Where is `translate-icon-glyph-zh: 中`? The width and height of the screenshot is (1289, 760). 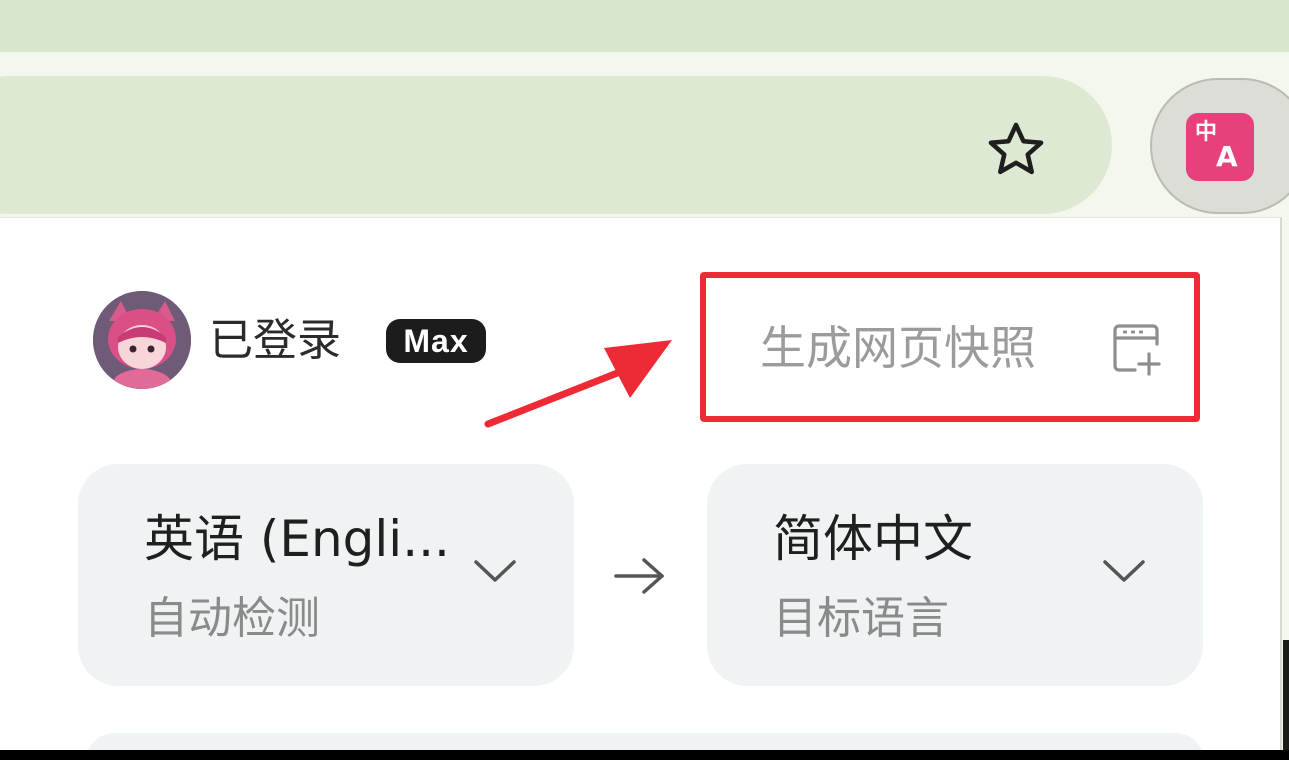 translate-icon-glyph-zh: 中 is located at coordinates (1206, 132).